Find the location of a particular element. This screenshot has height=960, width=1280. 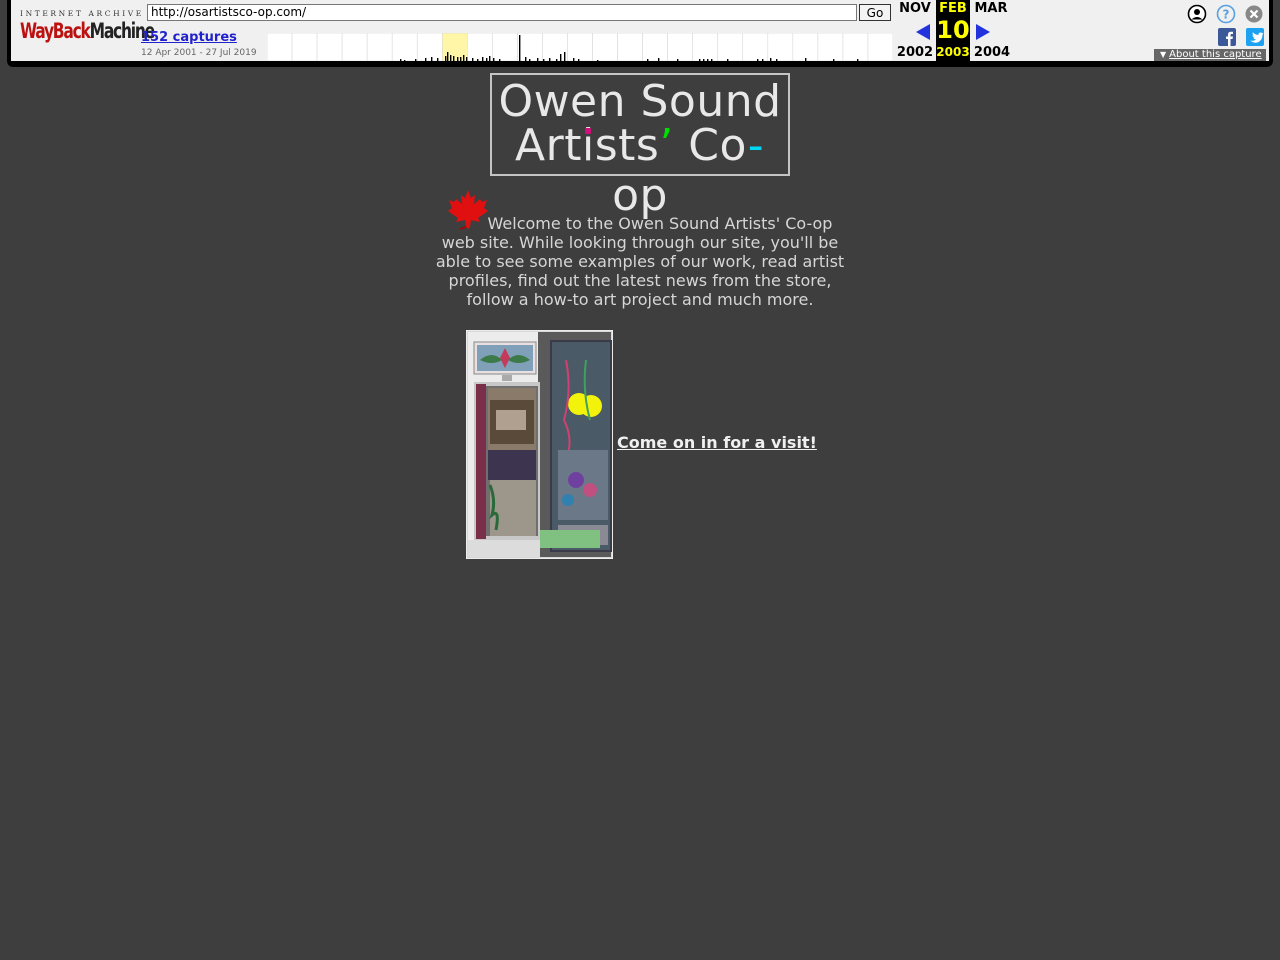

next-year-label: 2004 is located at coordinates (992, 52).